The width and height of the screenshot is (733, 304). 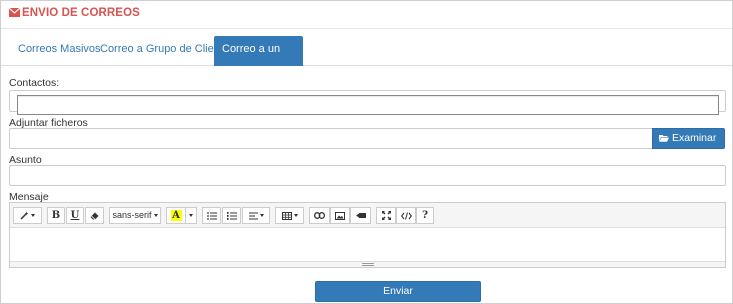 I want to click on font-family-value: sans-serif, so click(x=132, y=215).